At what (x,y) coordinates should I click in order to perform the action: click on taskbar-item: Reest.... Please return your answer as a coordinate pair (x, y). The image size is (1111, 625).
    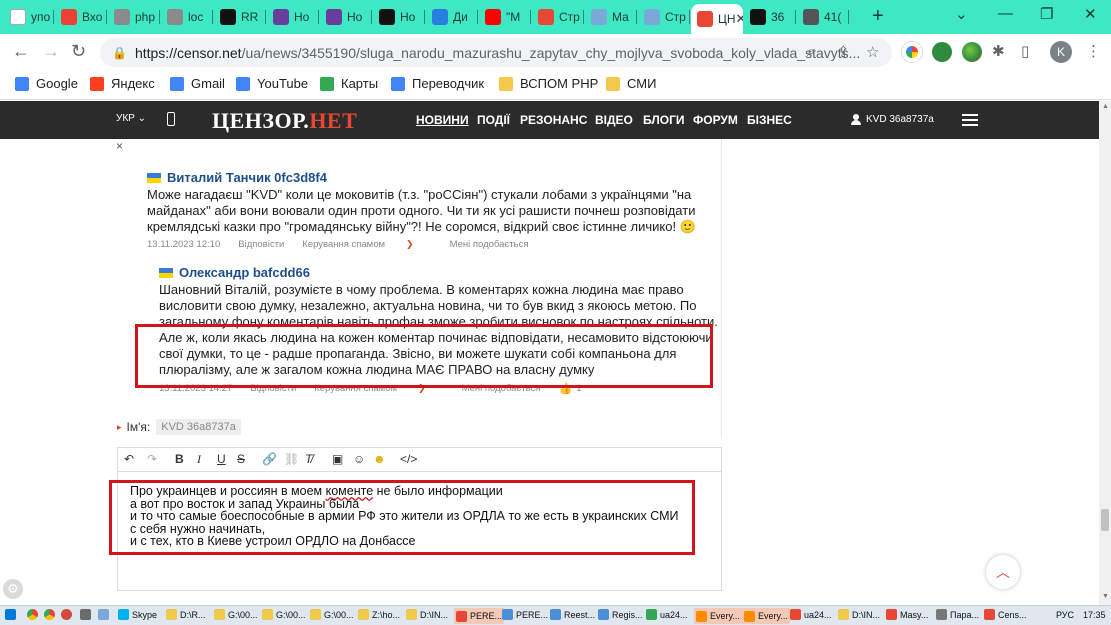
    Looking at the image, I should click on (572, 614).